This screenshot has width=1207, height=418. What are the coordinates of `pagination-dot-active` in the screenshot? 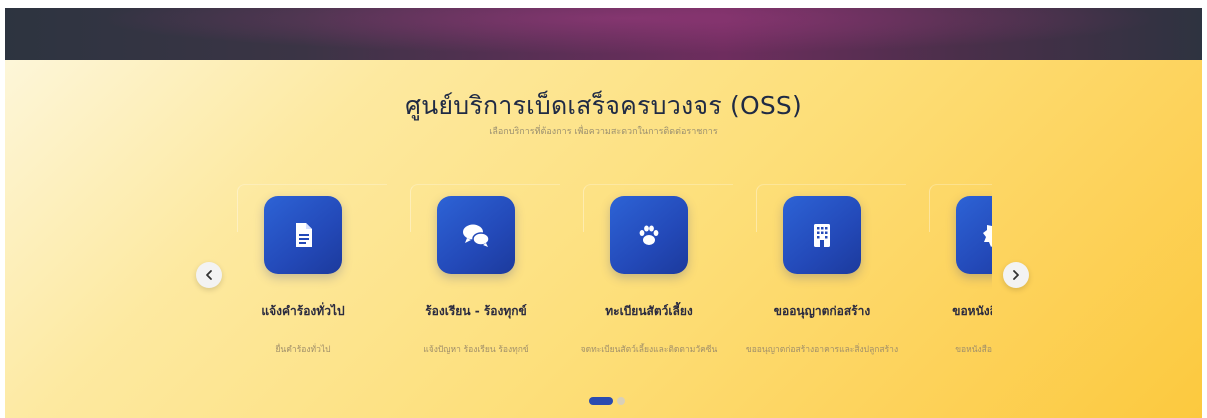 It's located at (601, 401).